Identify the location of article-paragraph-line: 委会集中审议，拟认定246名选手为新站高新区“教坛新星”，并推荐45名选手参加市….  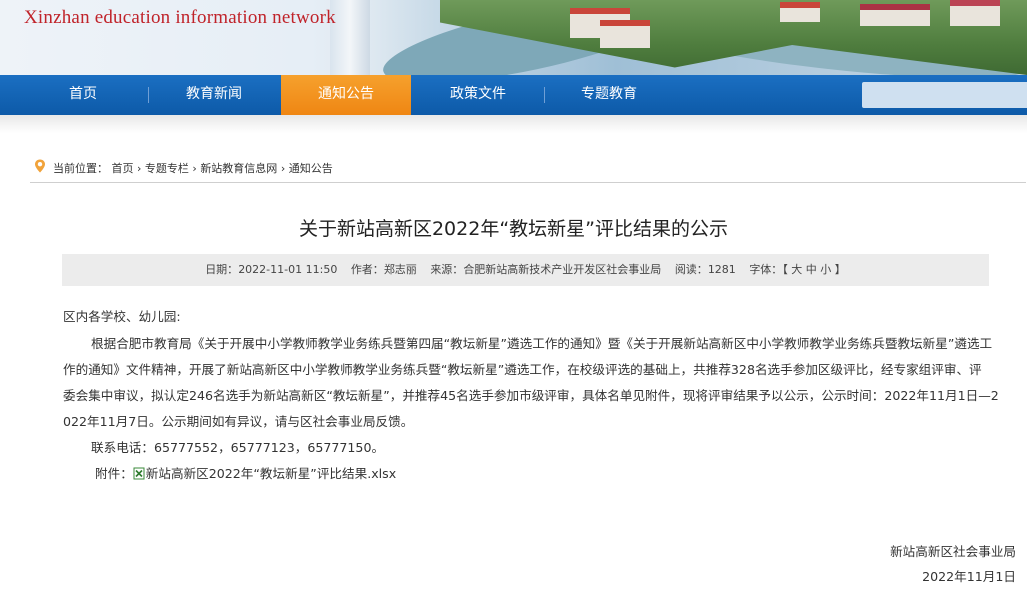
(531, 395).